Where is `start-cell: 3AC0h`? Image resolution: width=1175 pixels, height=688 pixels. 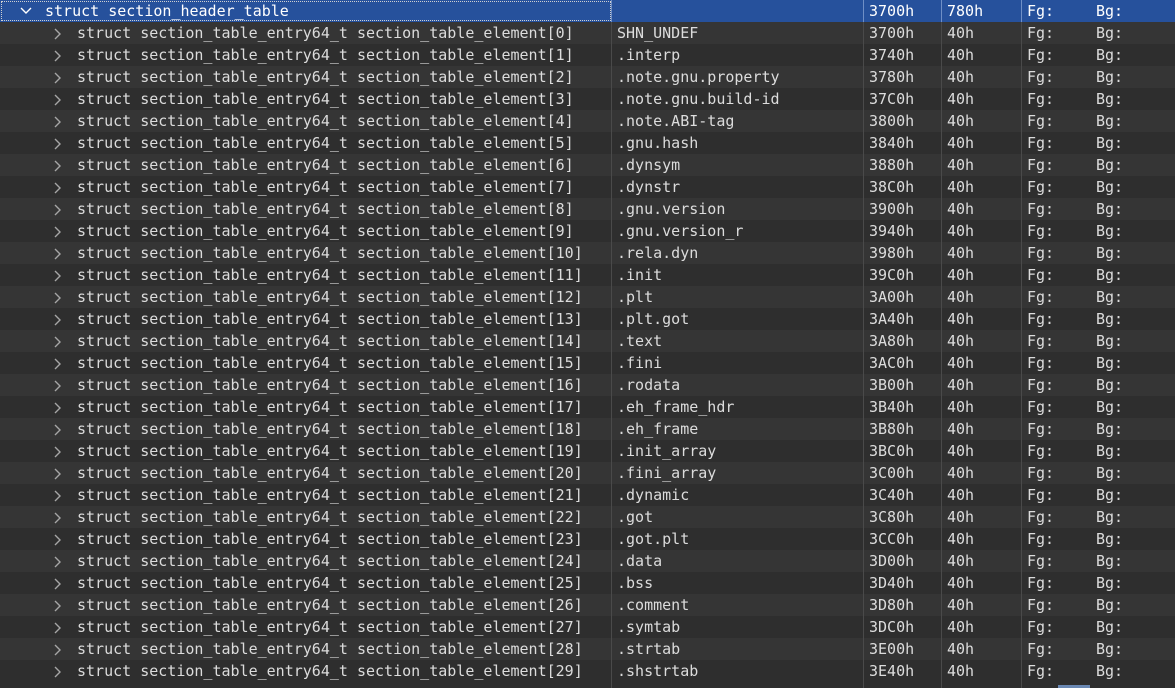 start-cell: 3AC0h is located at coordinates (903, 363).